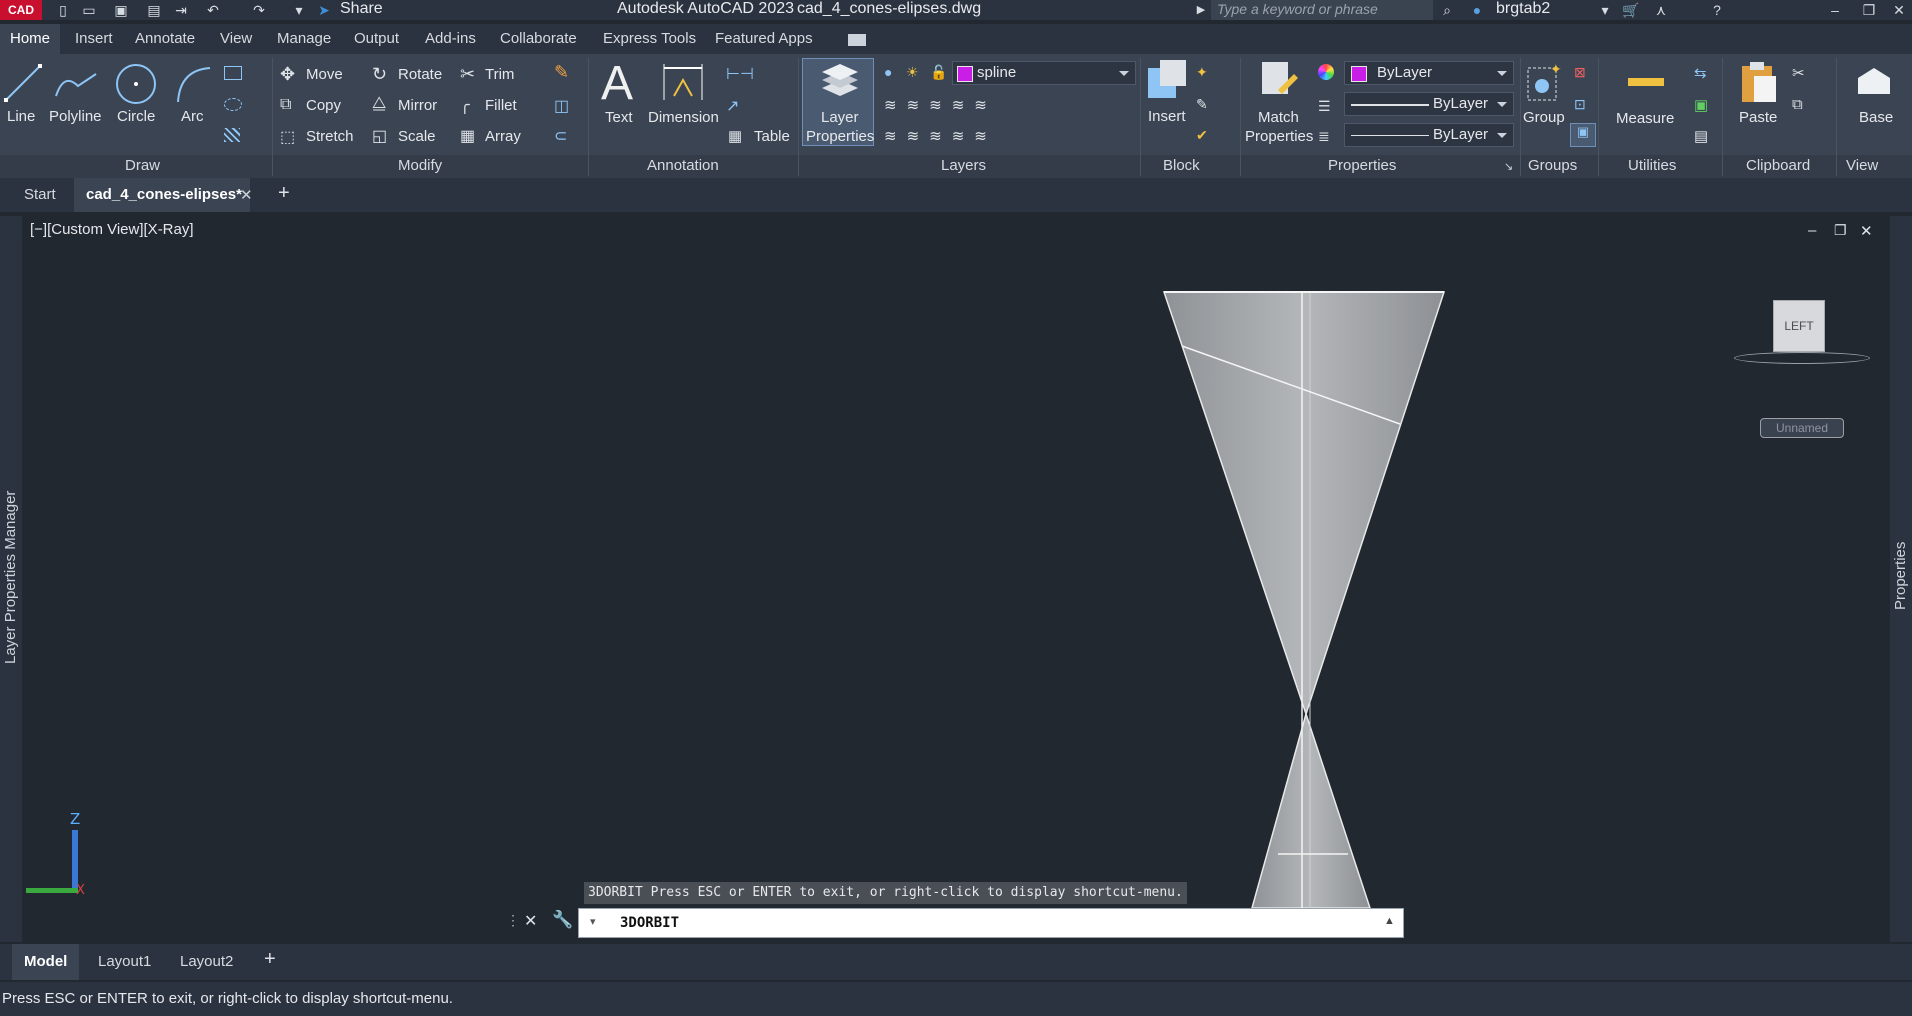 Image resolution: width=1912 pixels, height=1016 pixels. Describe the element at coordinates (1876, 117) in the screenshot. I see `base-button: Base` at that location.